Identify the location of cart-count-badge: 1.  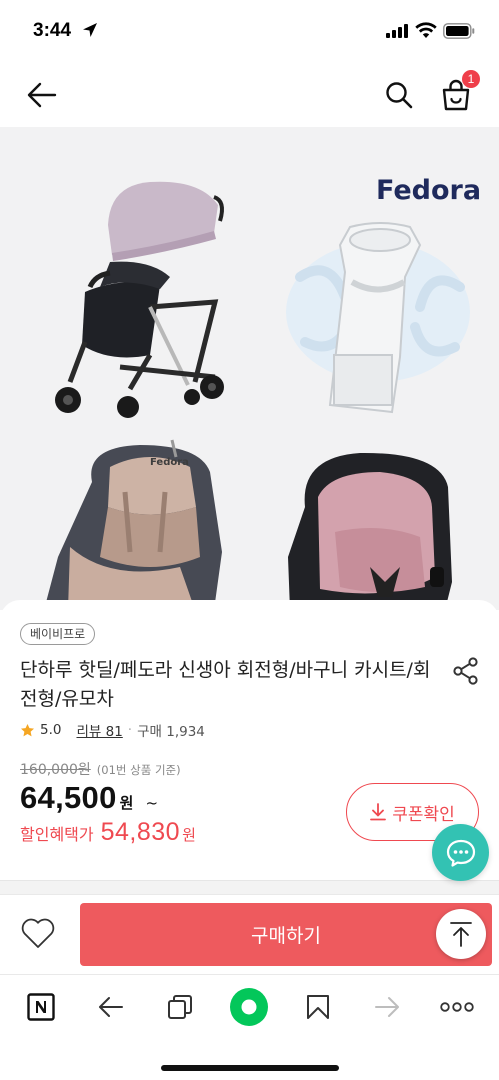
(471, 79).